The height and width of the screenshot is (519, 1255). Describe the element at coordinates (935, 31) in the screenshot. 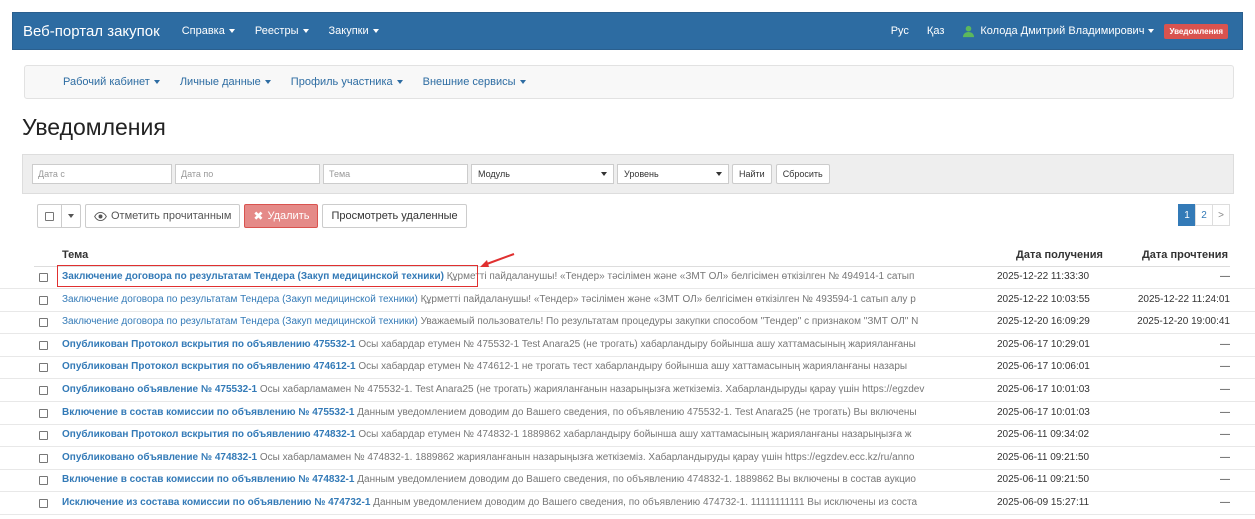

I see `lang-kz-link: Қаз` at that location.